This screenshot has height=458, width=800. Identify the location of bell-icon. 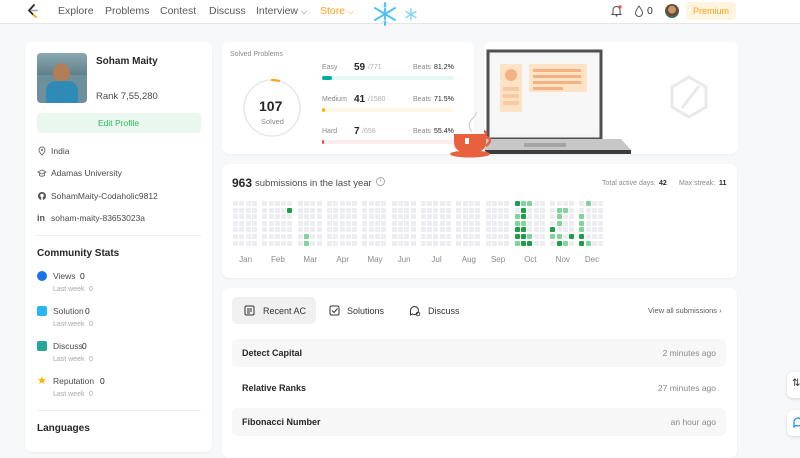
(616, 11).